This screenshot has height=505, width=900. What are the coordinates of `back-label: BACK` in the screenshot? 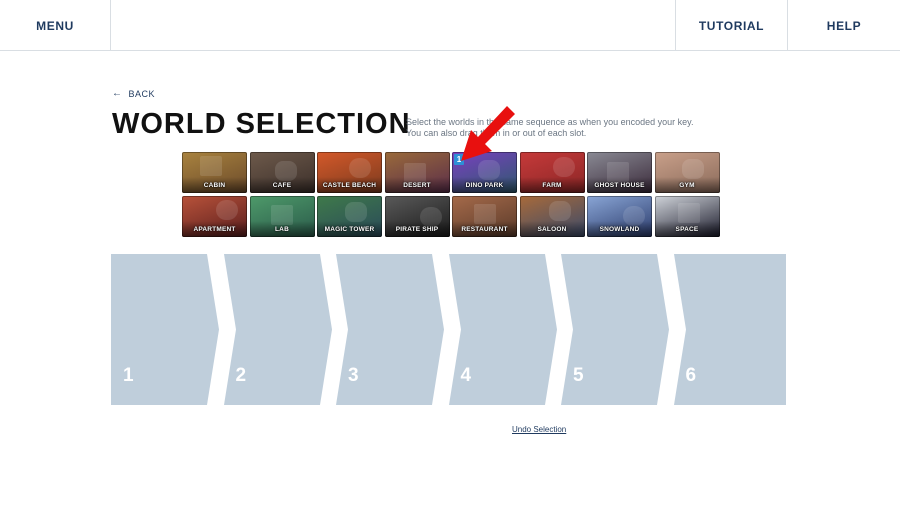 It's located at (142, 93).